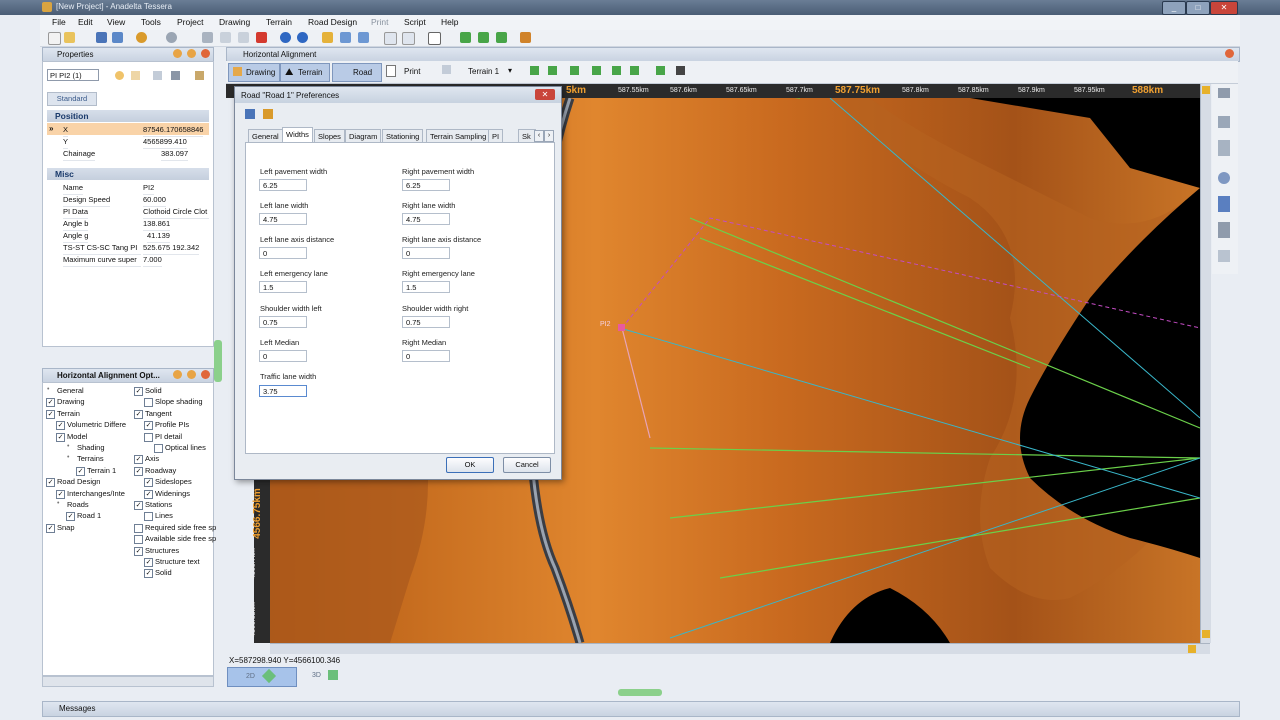 The height and width of the screenshot is (720, 1280). Describe the element at coordinates (1224, 8) in the screenshot. I see `close-button: ✕` at that location.